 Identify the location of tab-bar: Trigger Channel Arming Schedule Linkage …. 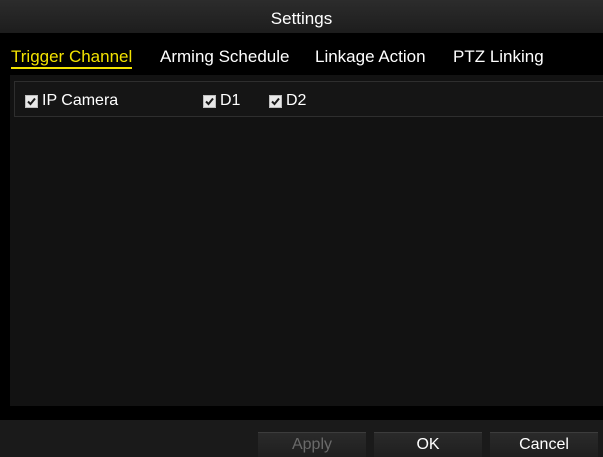
(301, 54).